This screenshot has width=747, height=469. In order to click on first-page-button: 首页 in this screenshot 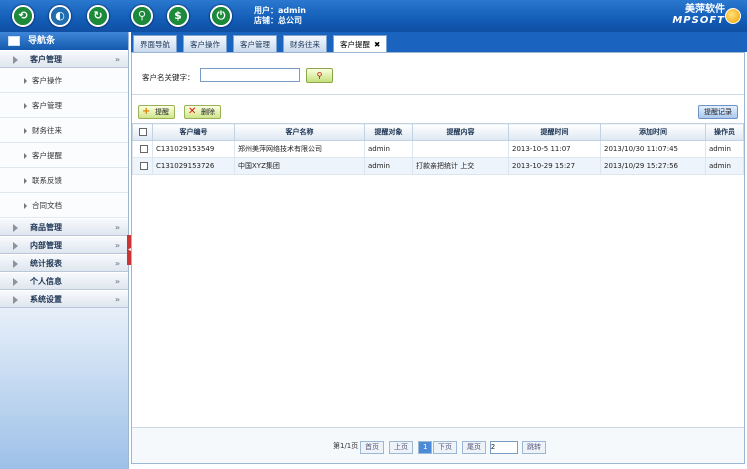, I will do `click(372, 447)`.